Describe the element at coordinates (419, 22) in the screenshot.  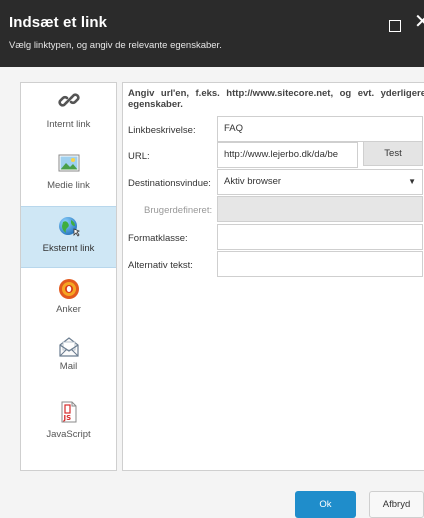
I see `close-icon: ✕` at that location.